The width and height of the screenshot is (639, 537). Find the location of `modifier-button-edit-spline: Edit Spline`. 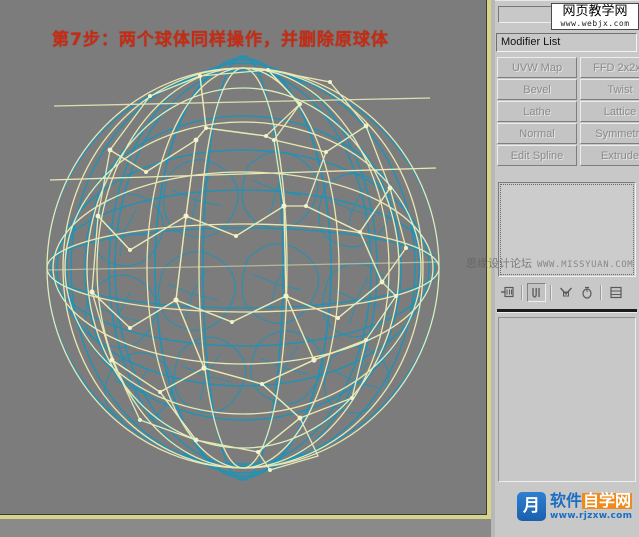

modifier-button-edit-spline: Edit Spline is located at coordinates (537, 155).